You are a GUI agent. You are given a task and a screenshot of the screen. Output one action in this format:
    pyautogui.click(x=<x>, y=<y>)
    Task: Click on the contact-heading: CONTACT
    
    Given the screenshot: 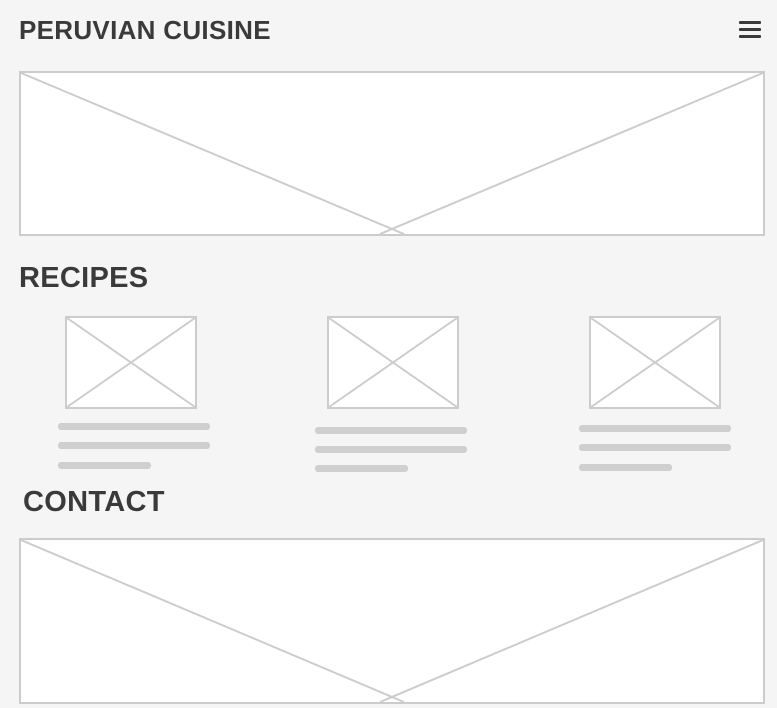 What is the action you would take?
    pyautogui.click(x=94, y=502)
    